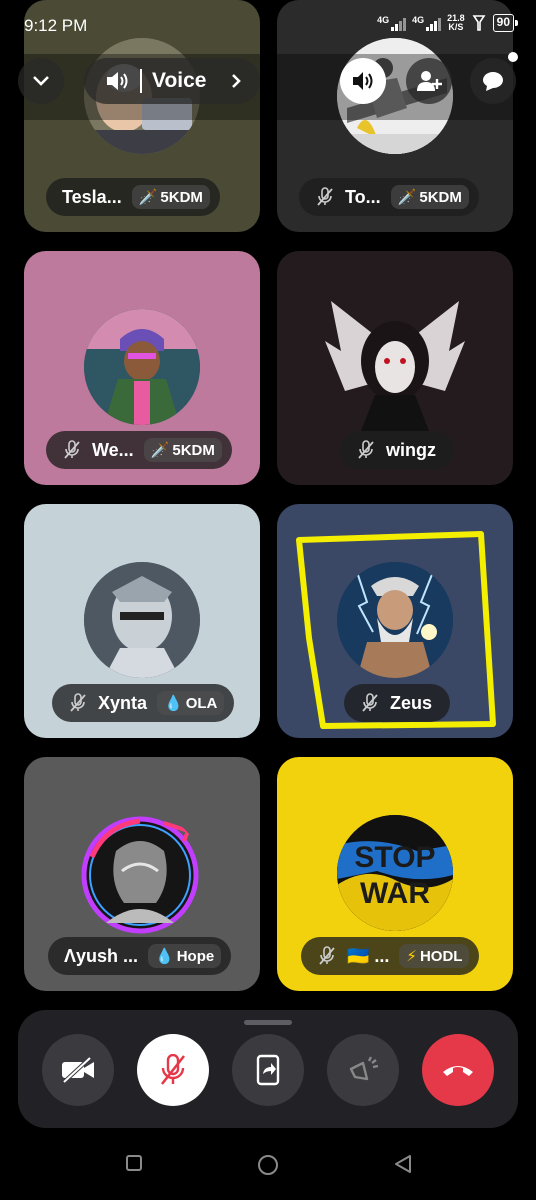 The width and height of the screenshot is (536, 1200). I want to click on server-tag-badge: 💧 OLA, so click(191, 703).